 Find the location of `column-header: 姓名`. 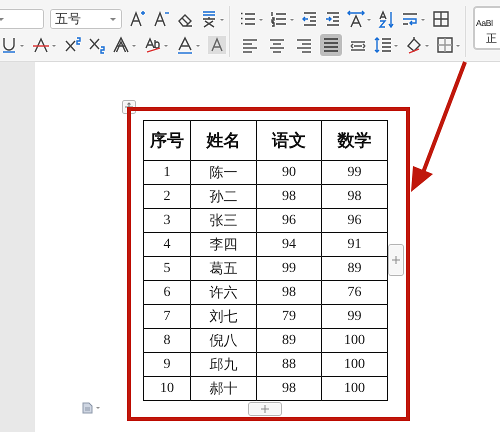

column-header: 姓名 is located at coordinates (223, 140).